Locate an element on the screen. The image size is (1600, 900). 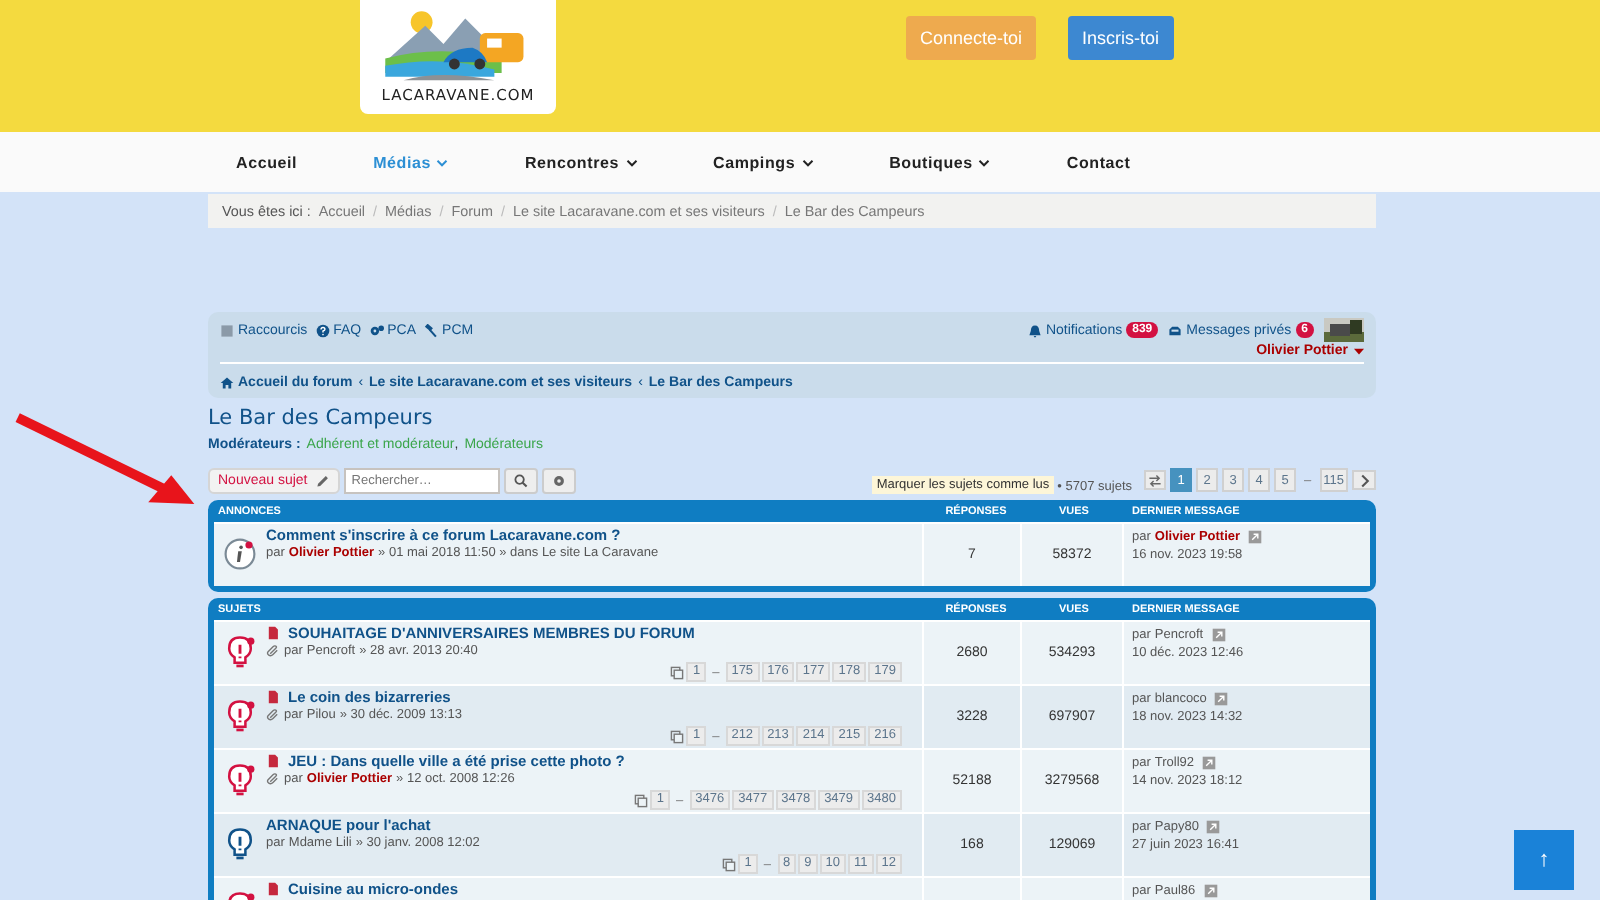
gears-icon is located at coordinates (376, 331).